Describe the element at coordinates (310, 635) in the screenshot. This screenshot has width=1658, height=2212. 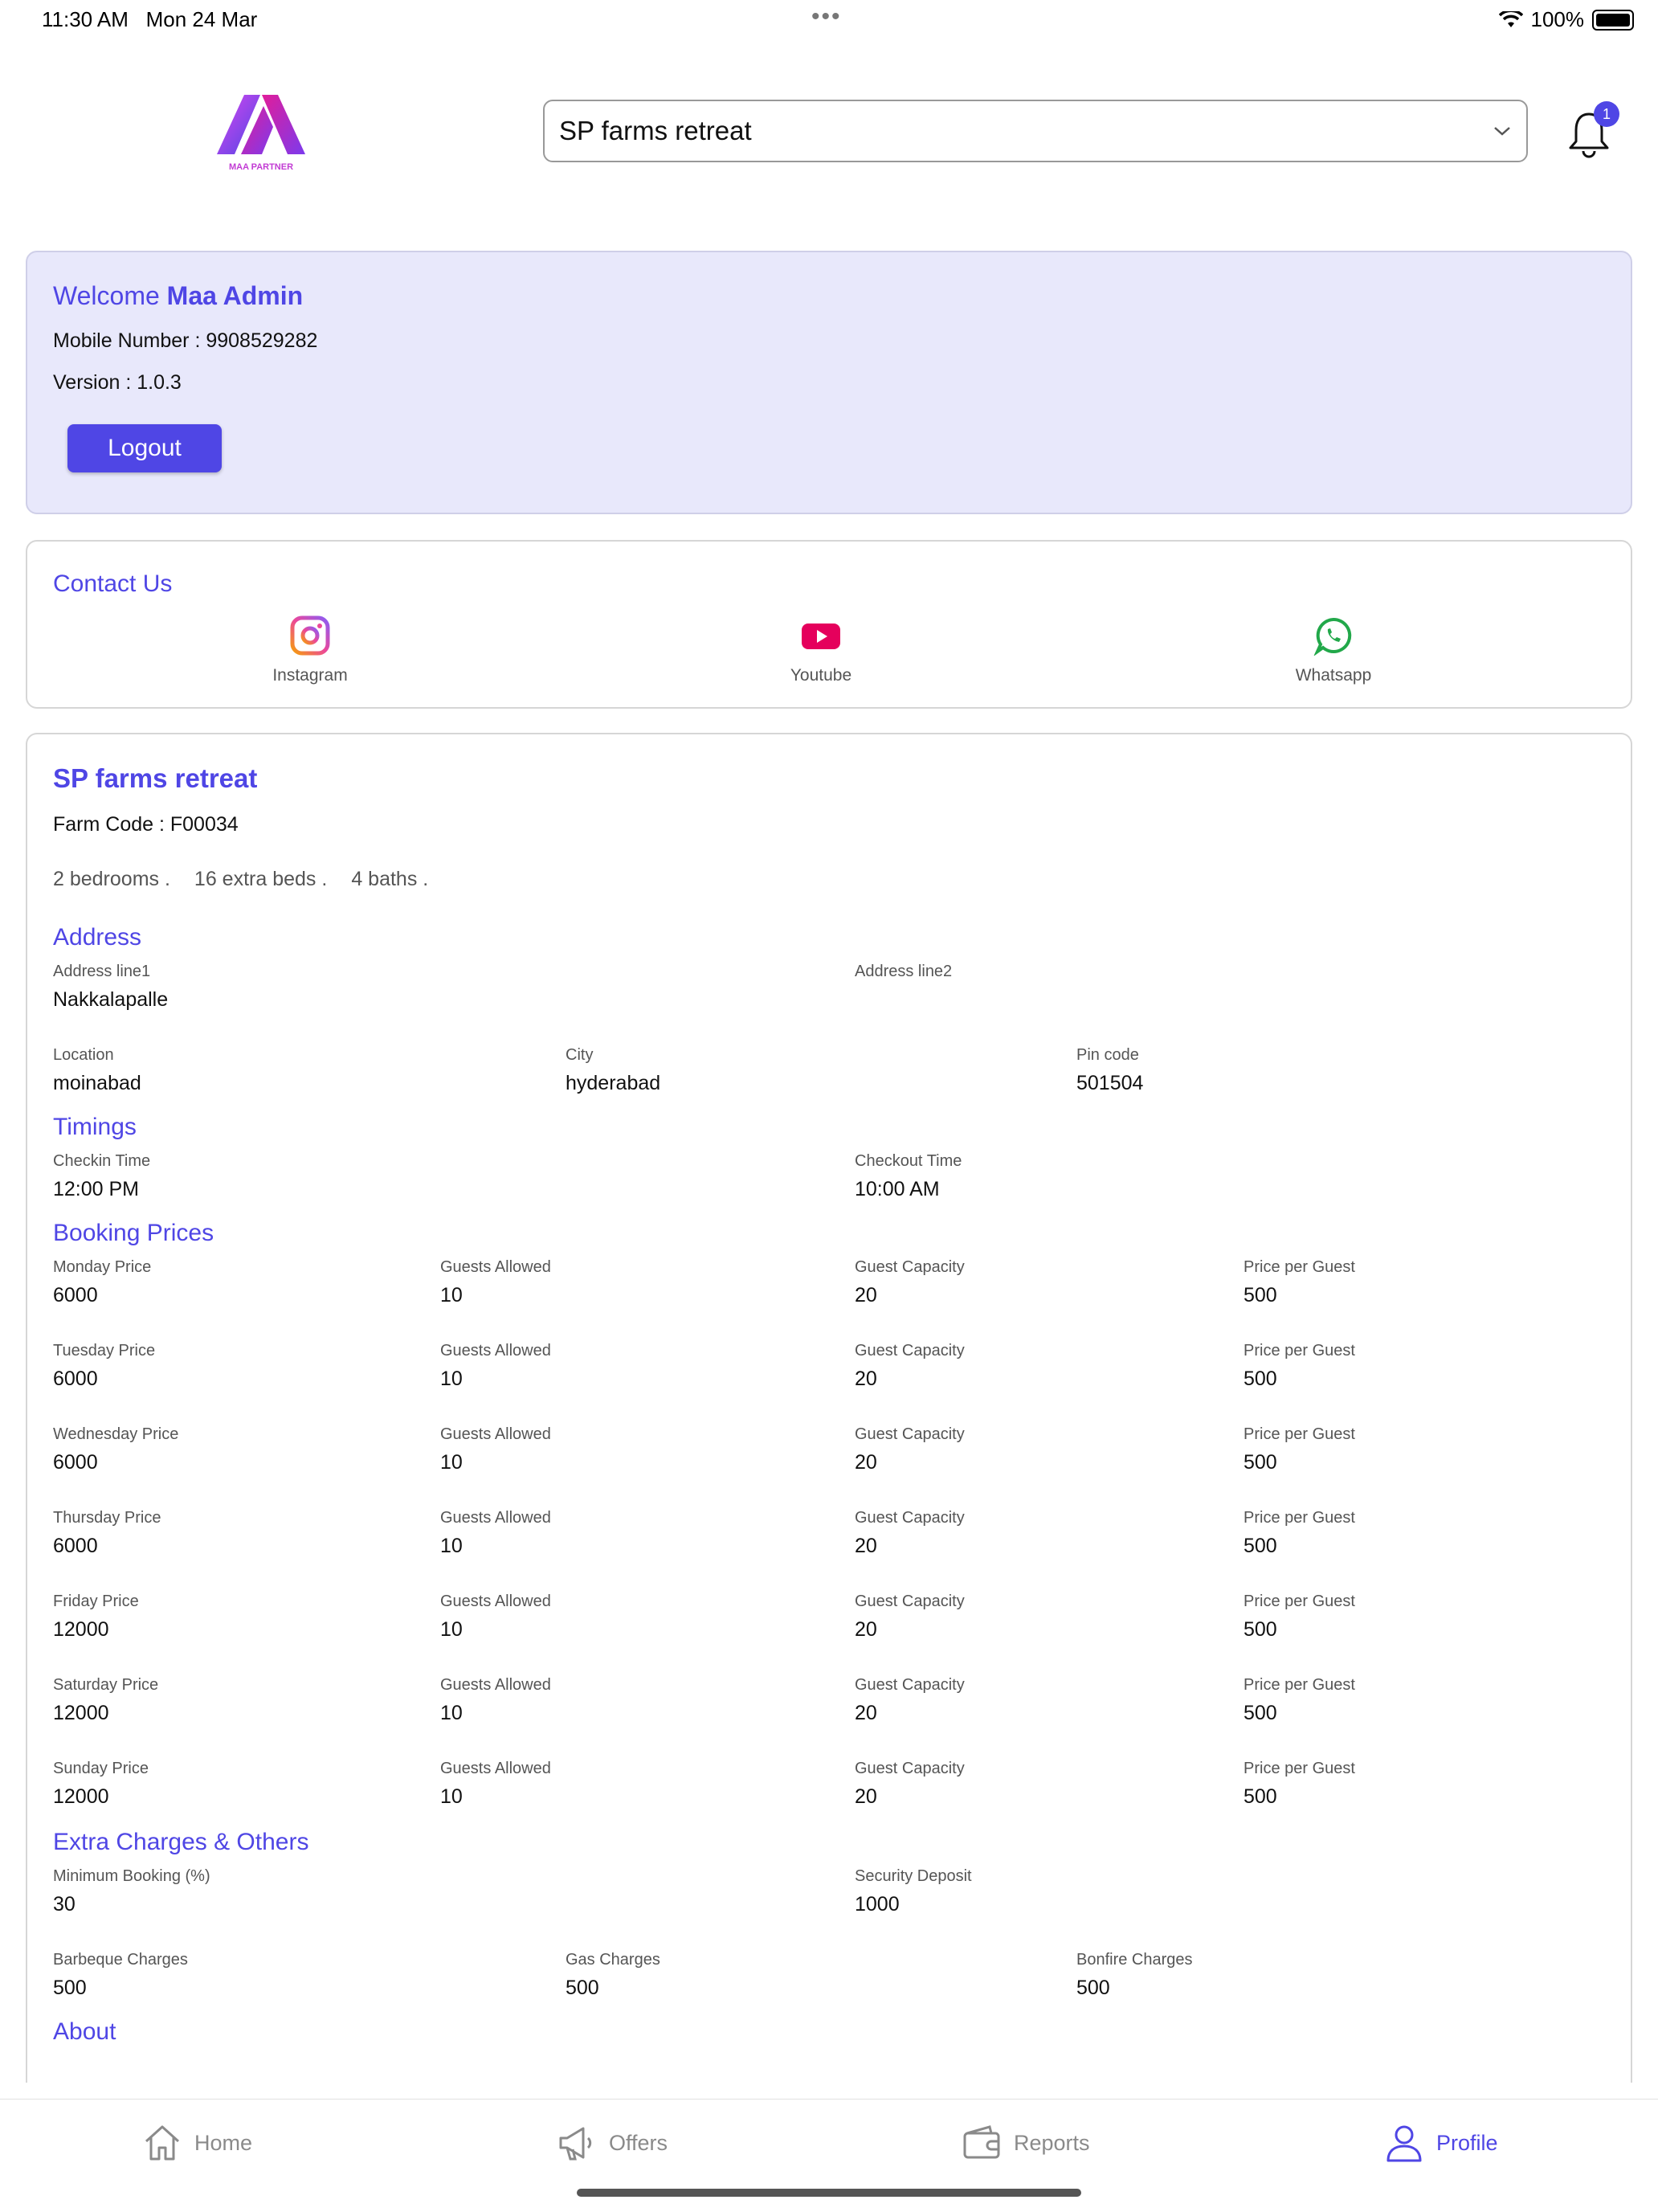
I see `instagram-icon` at that location.